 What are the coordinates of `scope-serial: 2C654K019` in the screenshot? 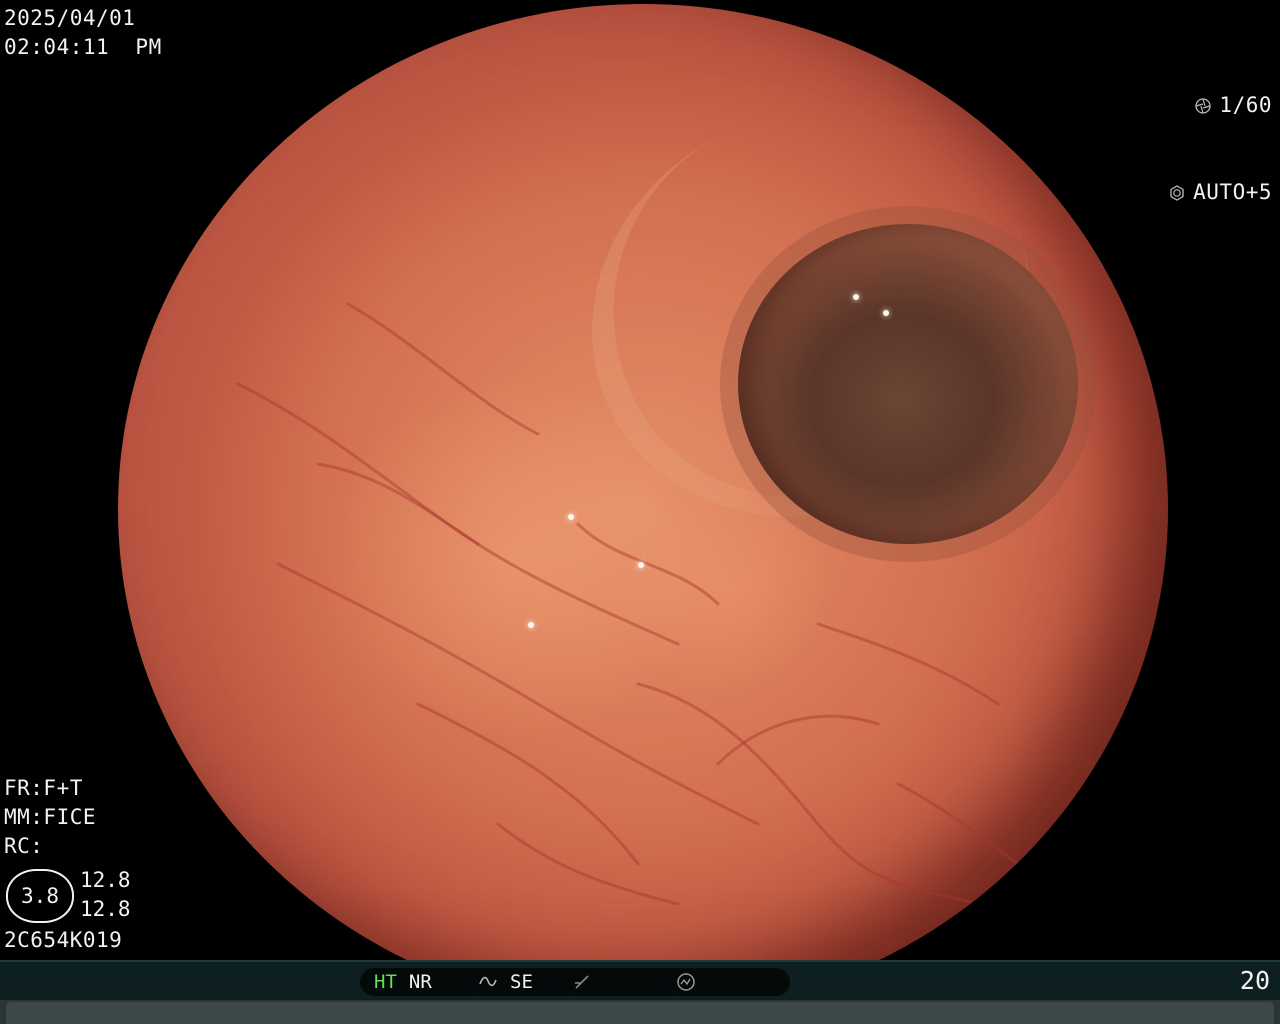 It's located at (63, 940).